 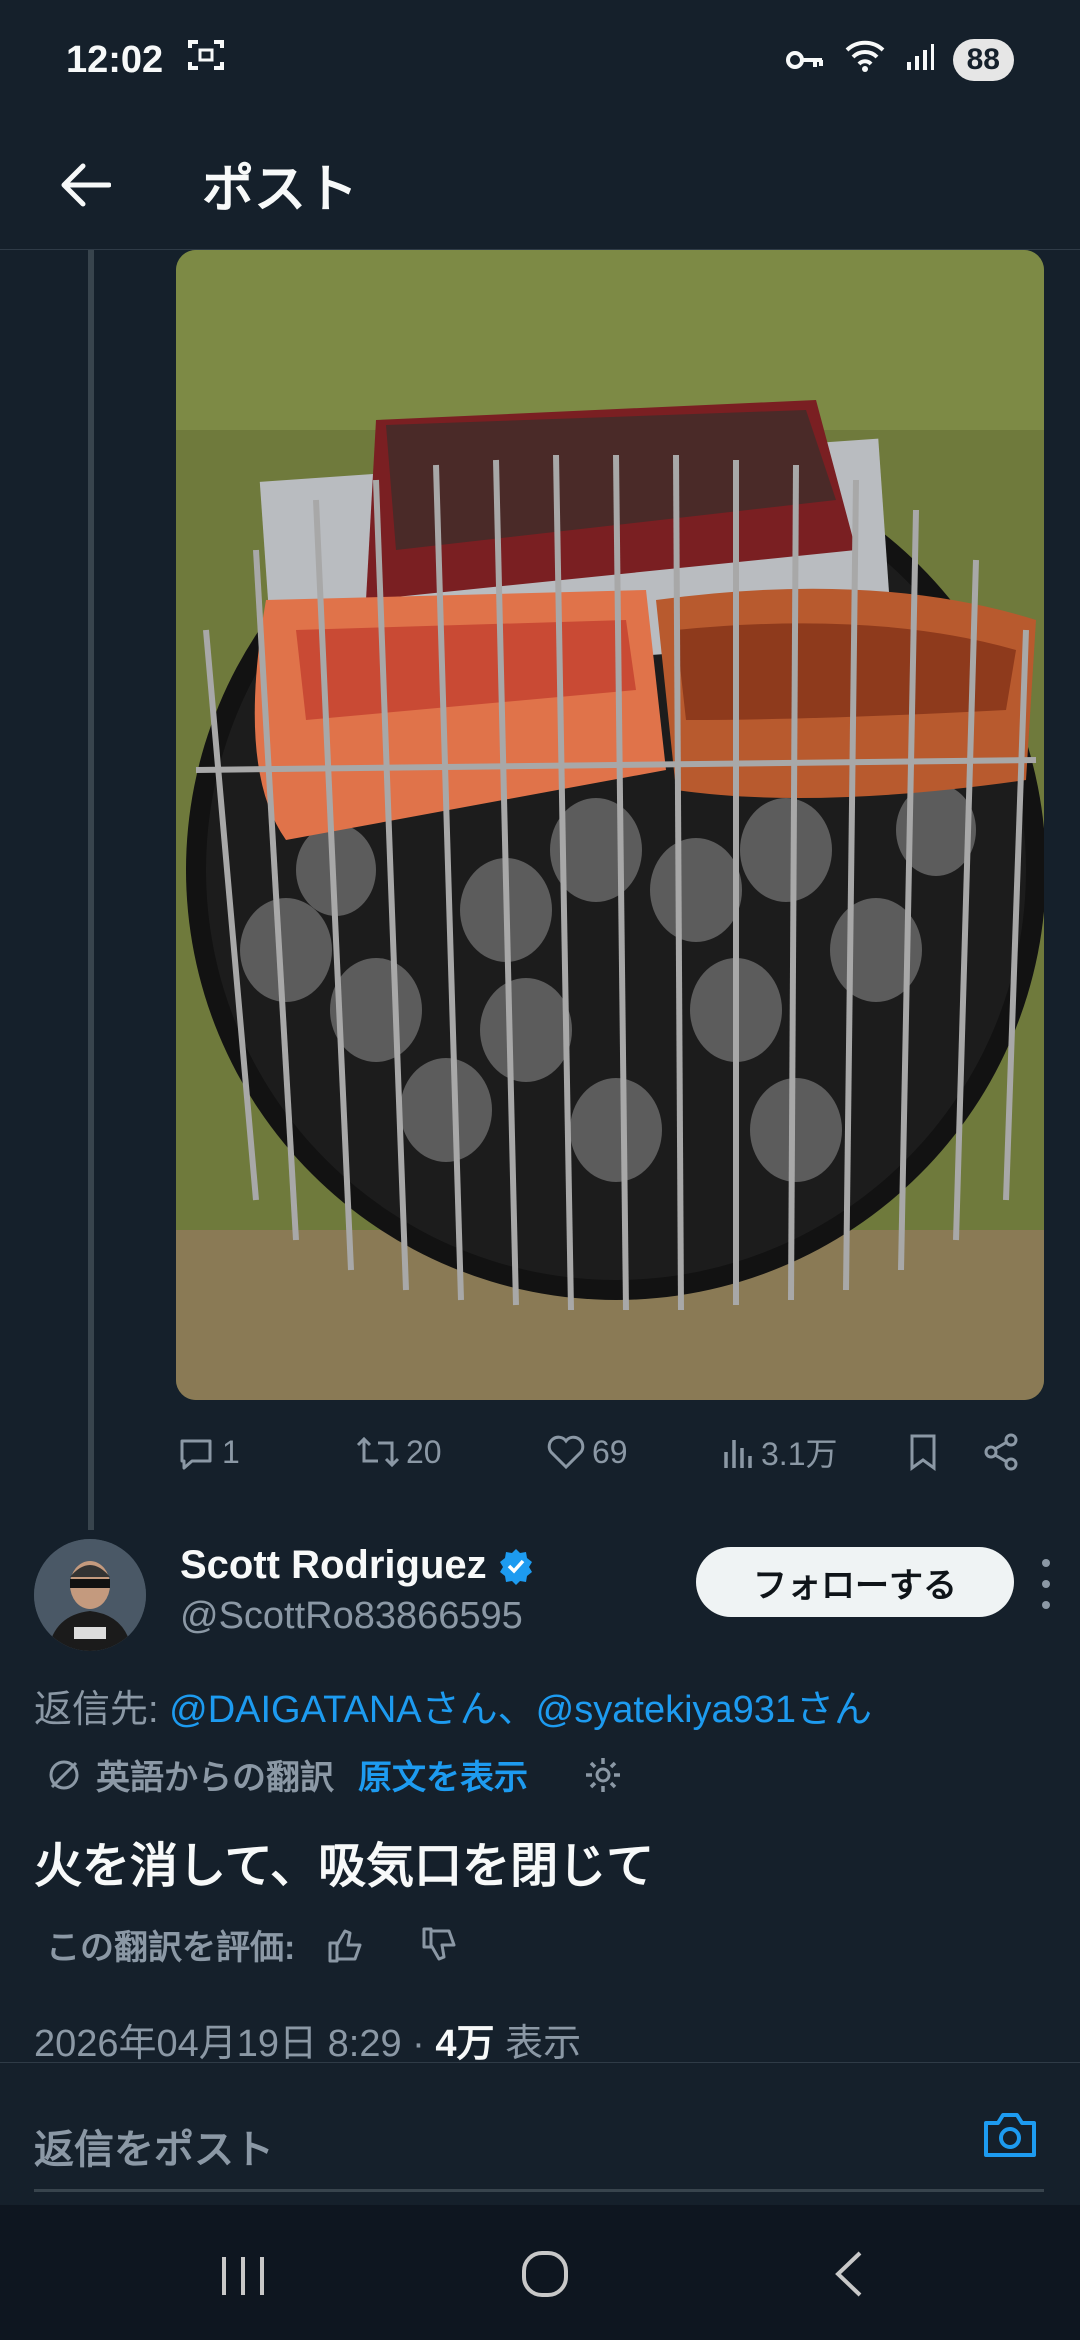 What do you see at coordinates (587, 1452) in the screenshot?
I see `like-button: 69` at bounding box center [587, 1452].